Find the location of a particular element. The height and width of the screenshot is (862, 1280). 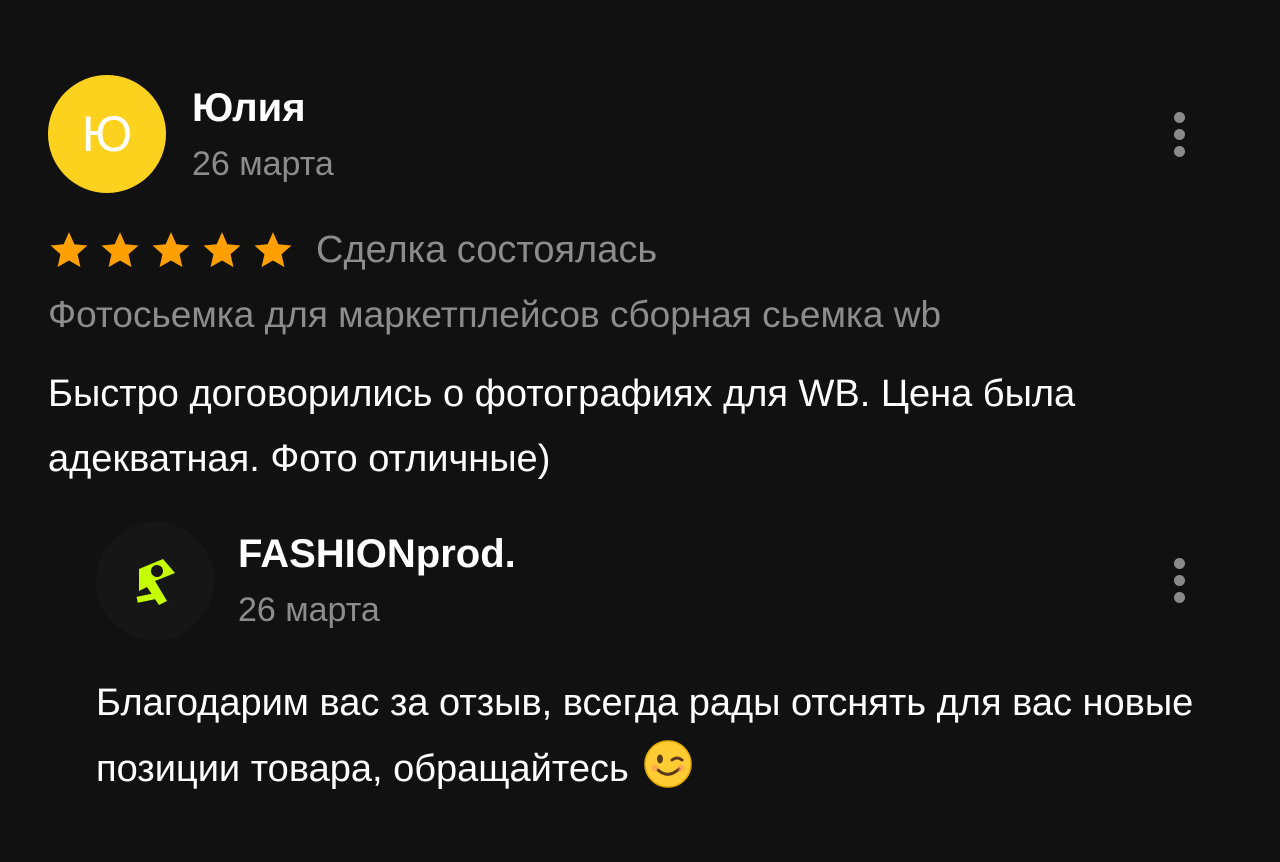

avatar: Ю is located at coordinates (107, 134).